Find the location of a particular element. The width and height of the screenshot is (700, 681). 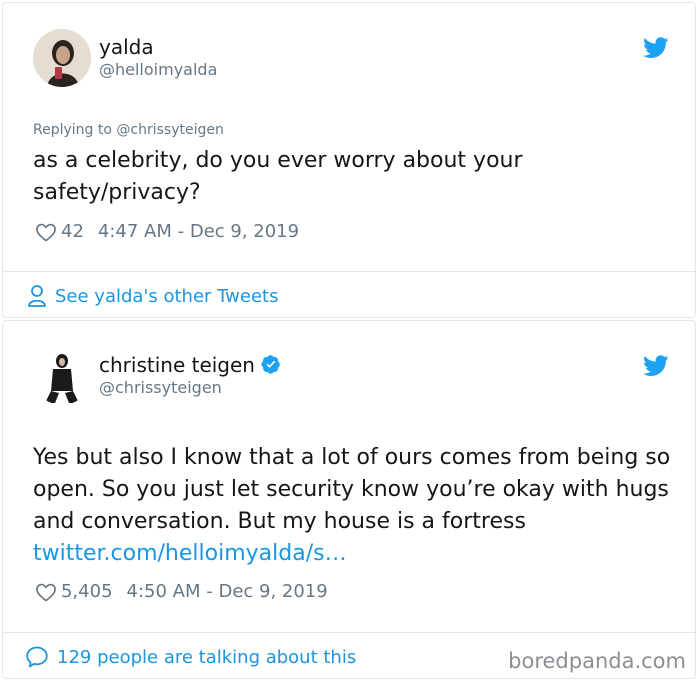

timestamp: 4:50 AM - Dec 9, 2019 is located at coordinates (227, 591).